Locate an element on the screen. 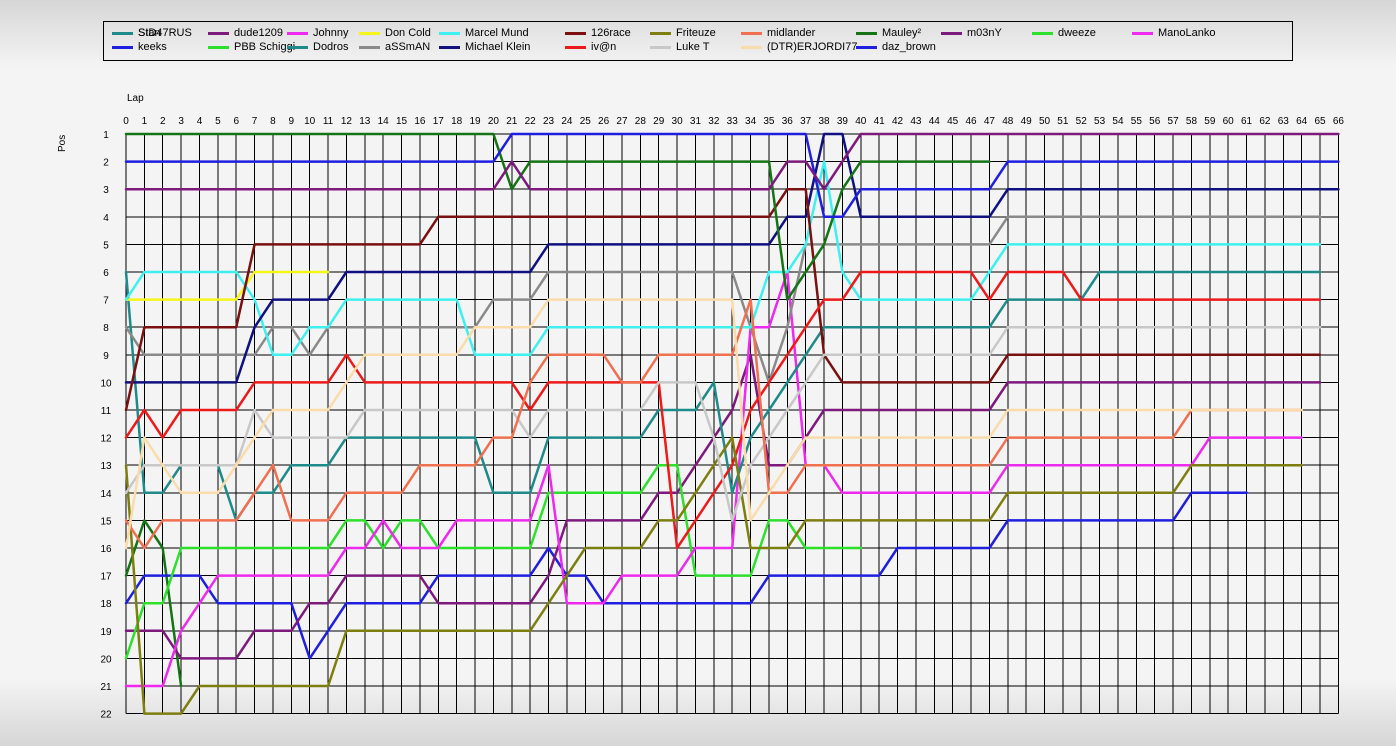 This screenshot has height=746, width=1396. x-tick-label-46: 46 is located at coordinates (971, 121).